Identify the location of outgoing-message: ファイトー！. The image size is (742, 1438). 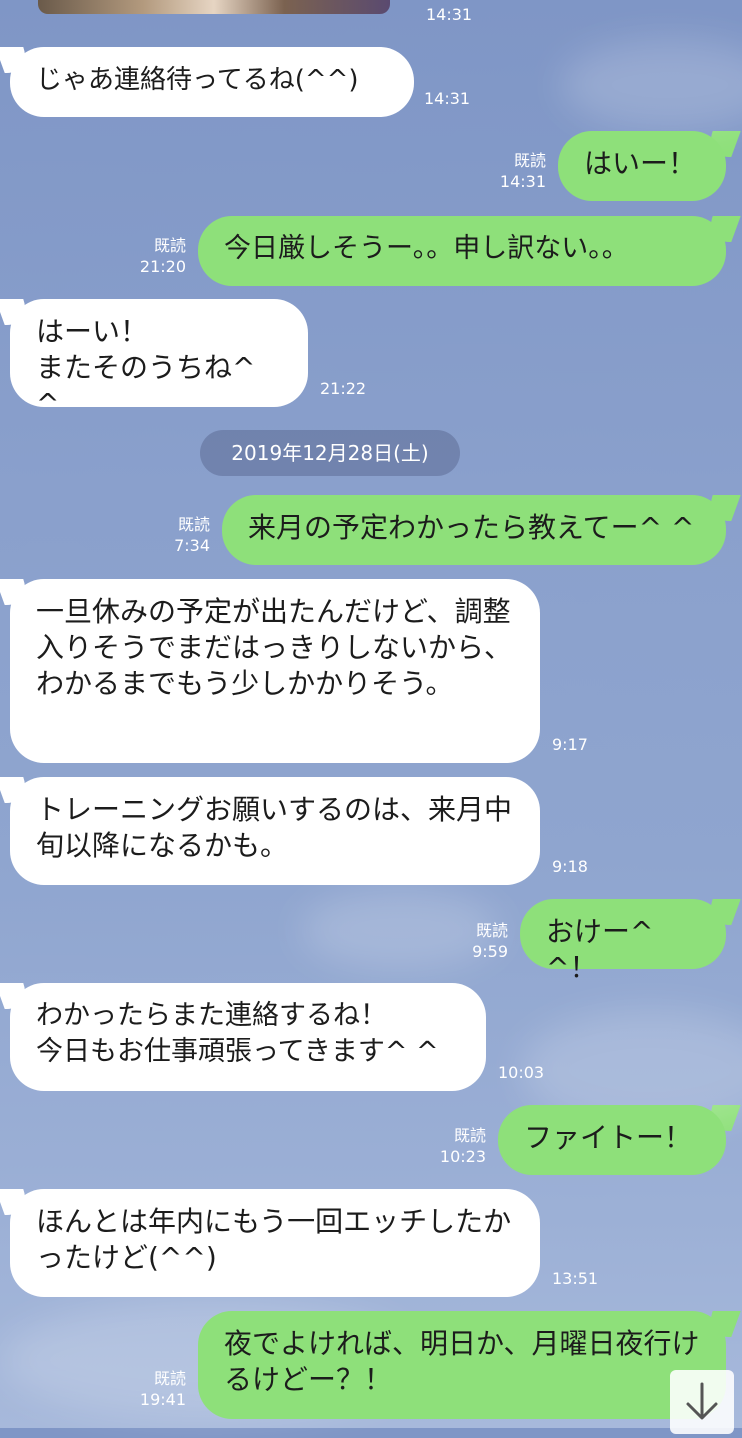
(612, 1140).